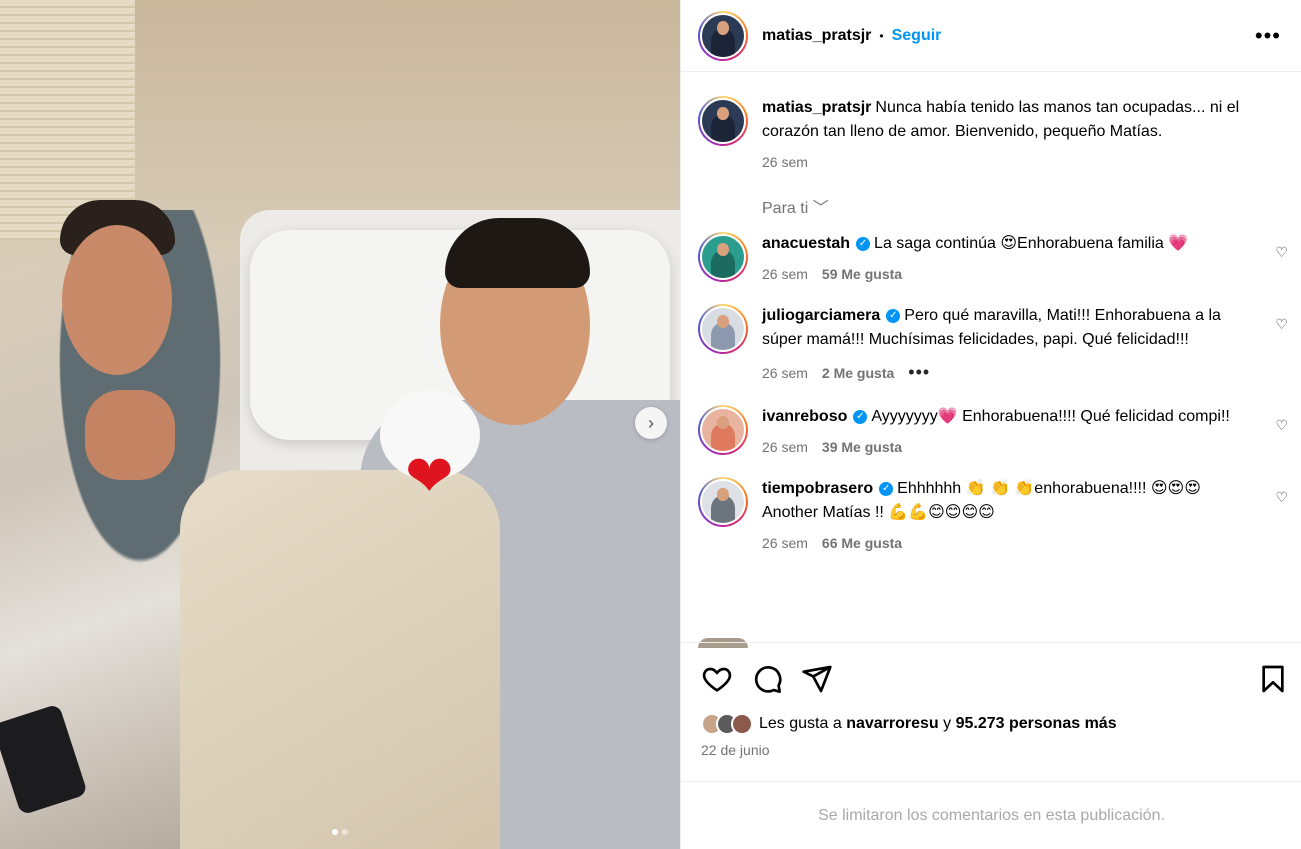  Describe the element at coordinates (1031, 243) in the screenshot. I see `comment-text: La saga continúa 😍Enhorabuena familia 💗` at that location.